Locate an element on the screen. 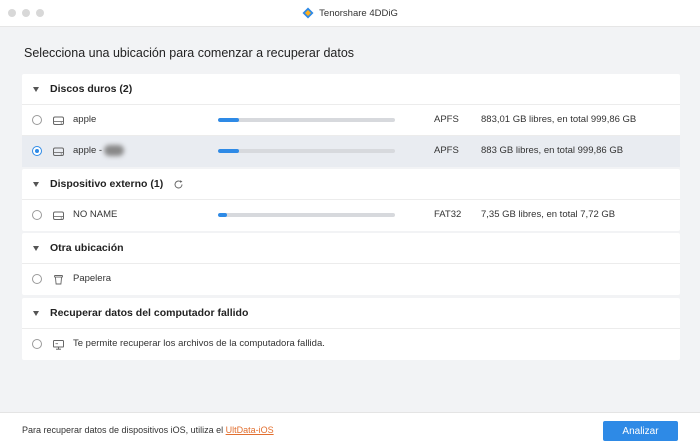 This screenshot has height=446, width=700. location-row-trash: Papelera is located at coordinates (351, 279).